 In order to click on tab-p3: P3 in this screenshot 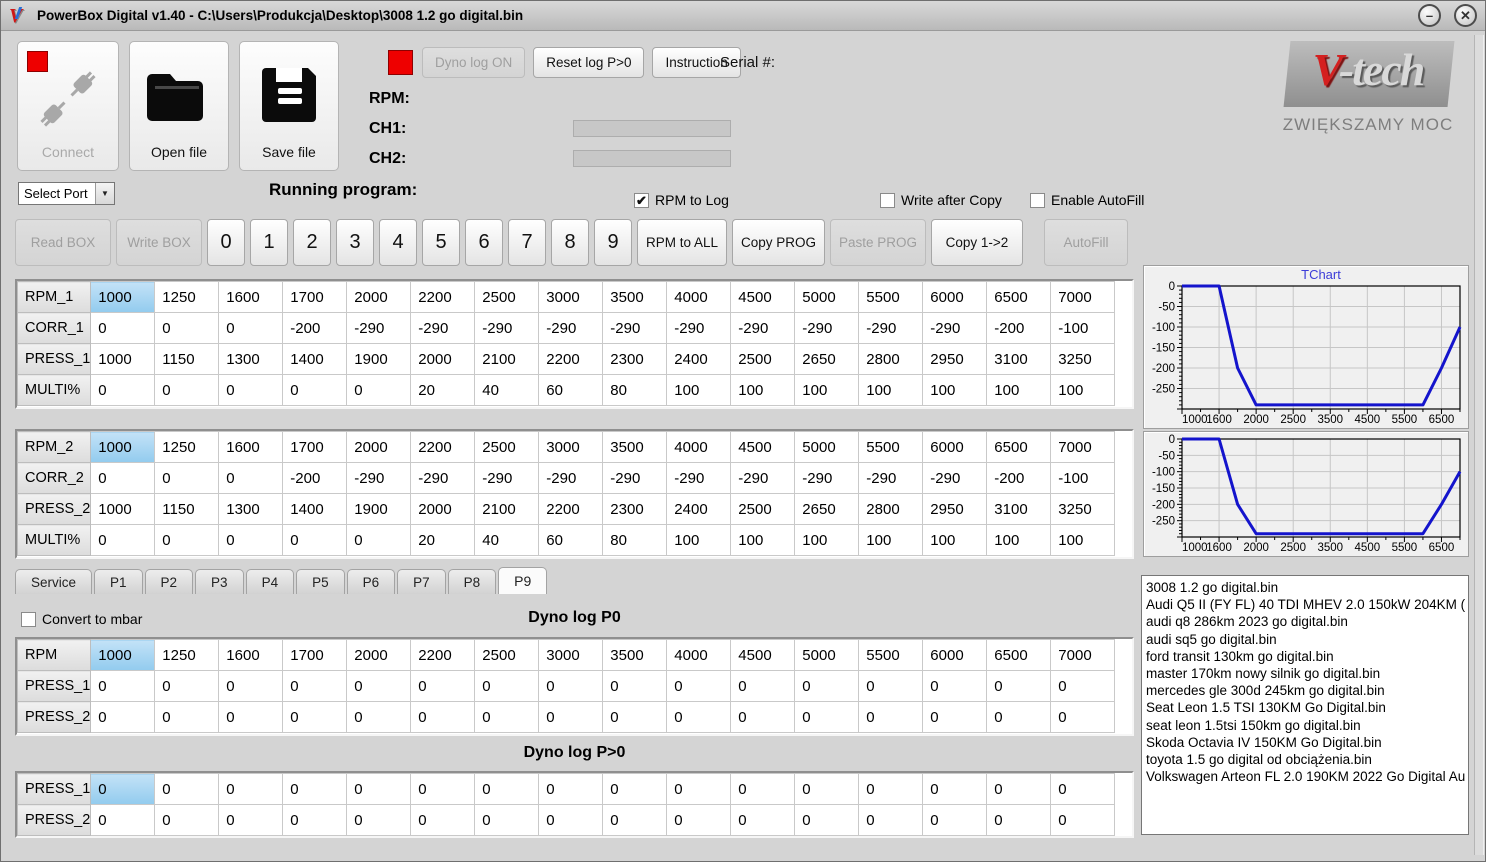, I will do `click(219, 581)`.